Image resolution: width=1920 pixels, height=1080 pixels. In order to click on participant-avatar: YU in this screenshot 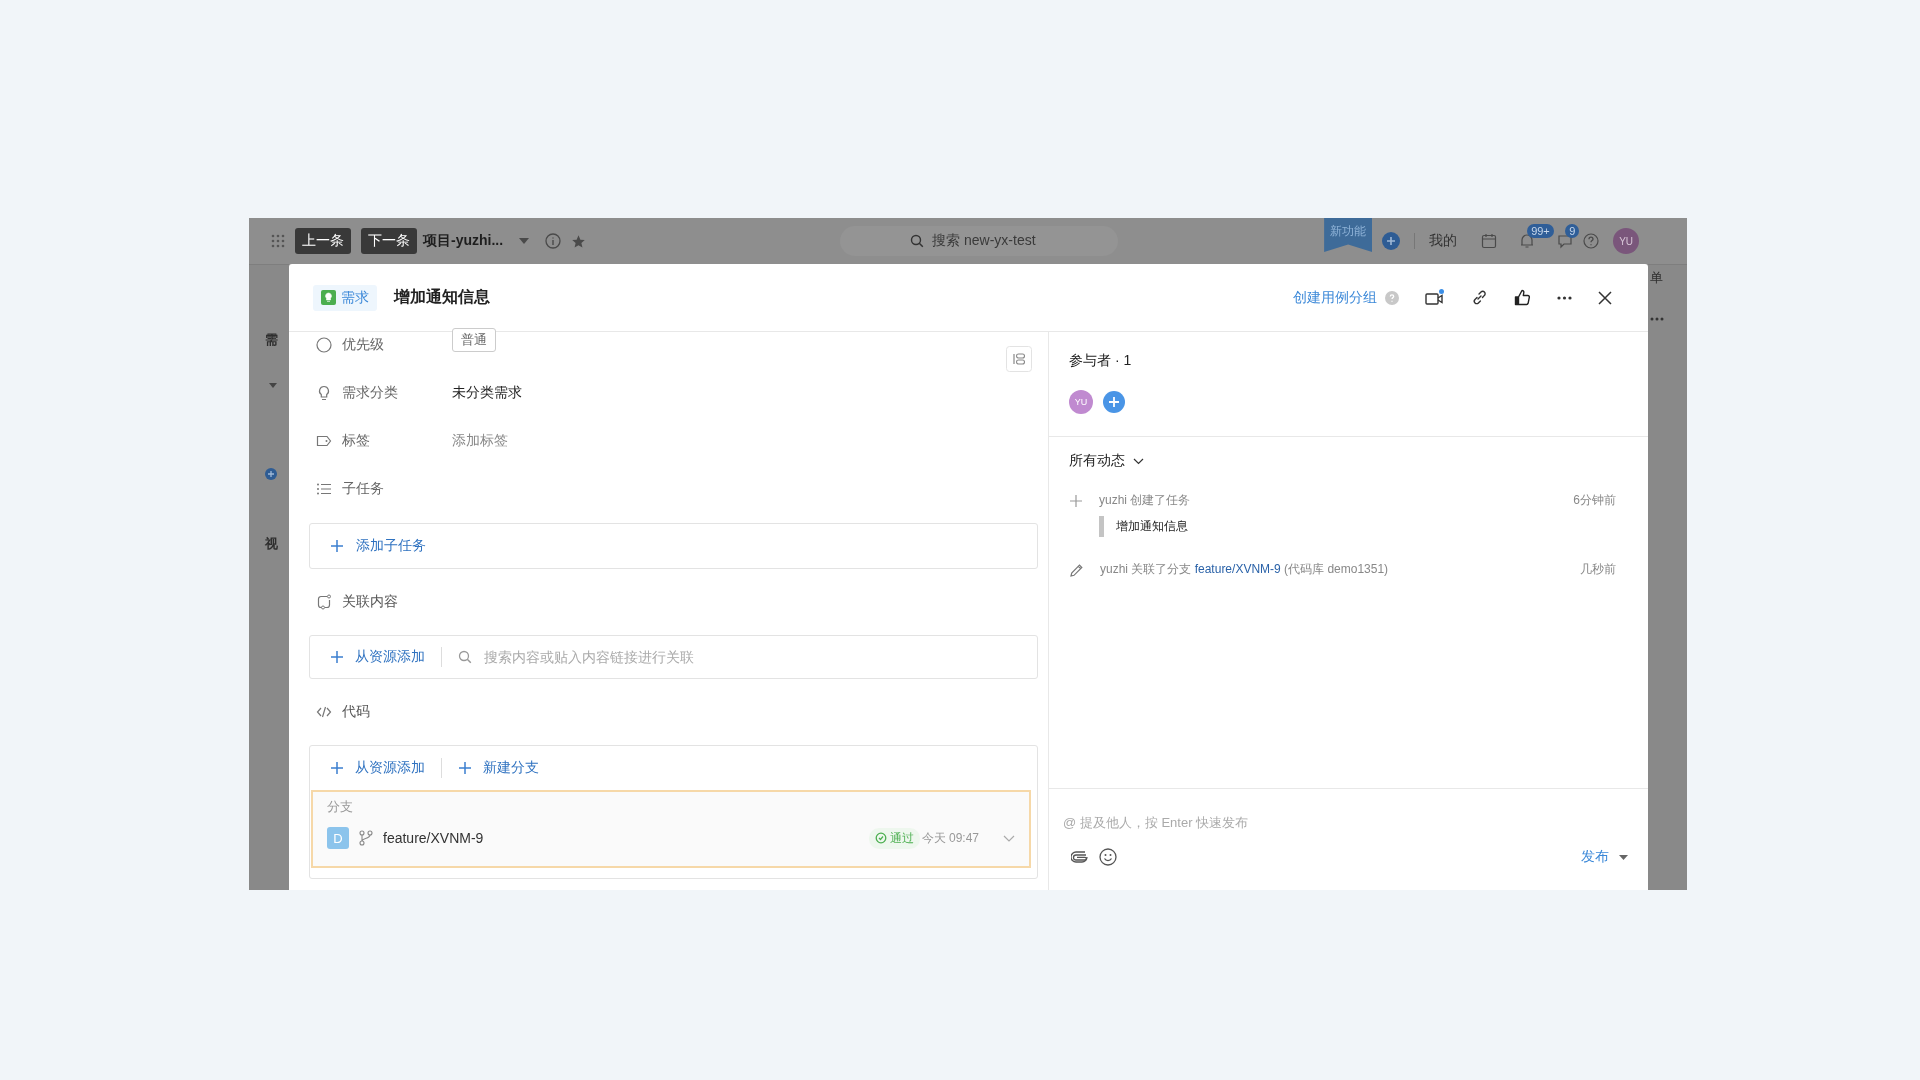, I will do `click(1081, 402)`.